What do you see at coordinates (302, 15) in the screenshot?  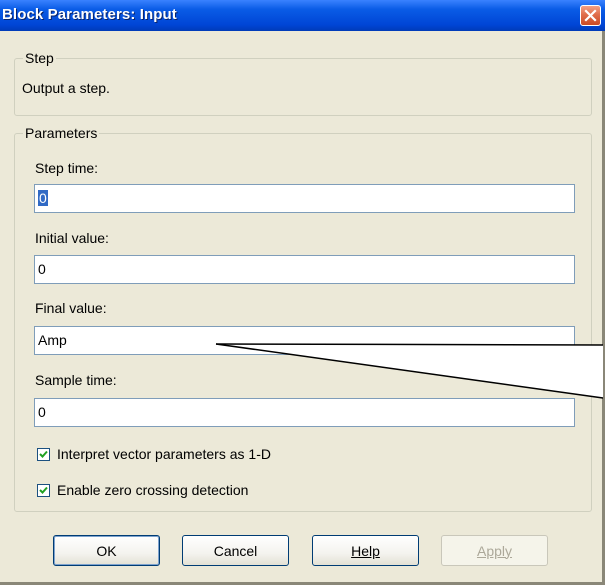 I see `title-bar: Block Parameters: Input` at bounding box center [302, 15].